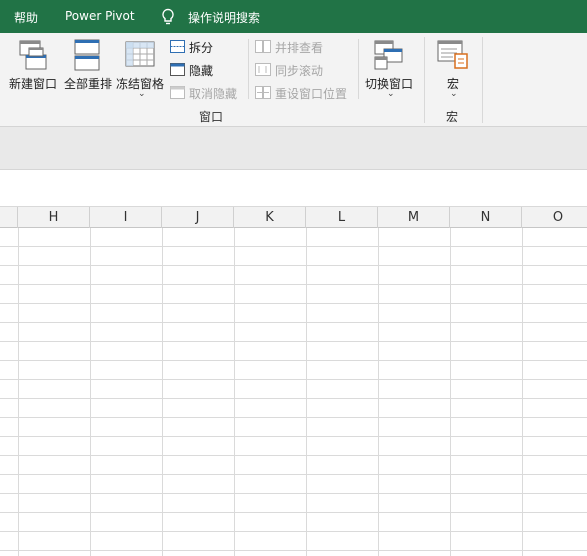 Image resolution: width=587 pixels, height=556 pixels. What do you see at coordinates (140, 54) in the screenshot?
I see `freeze-panes-icon` at bounding box center [140, 54].